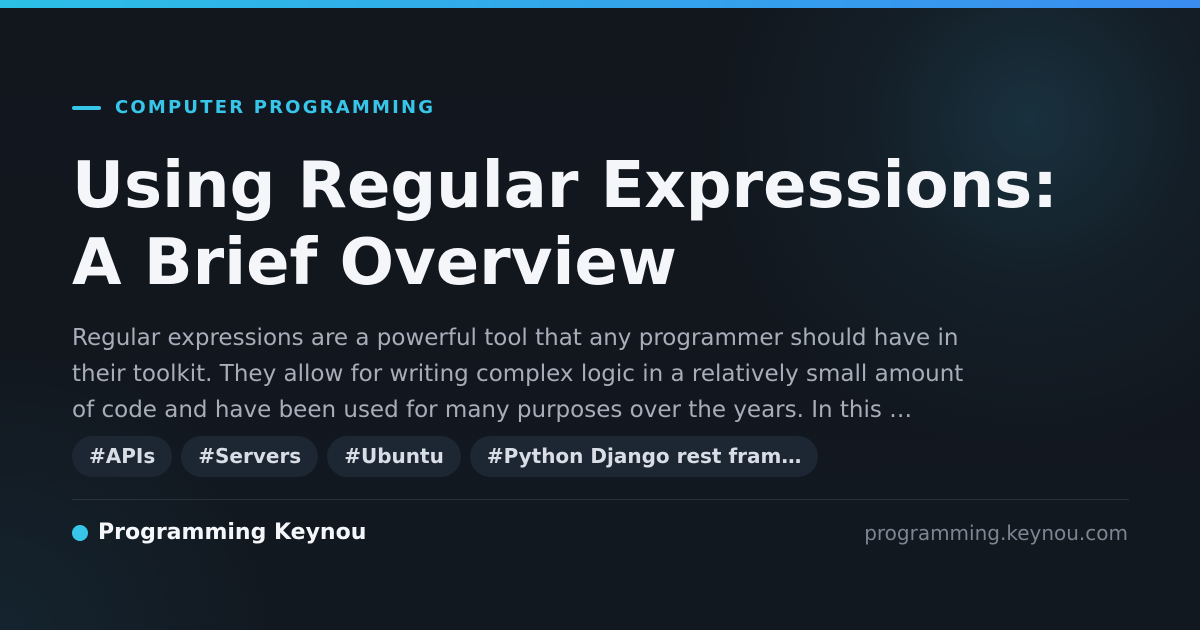  I want to click on site-brand: Programming Keynou, so click(219, 533).